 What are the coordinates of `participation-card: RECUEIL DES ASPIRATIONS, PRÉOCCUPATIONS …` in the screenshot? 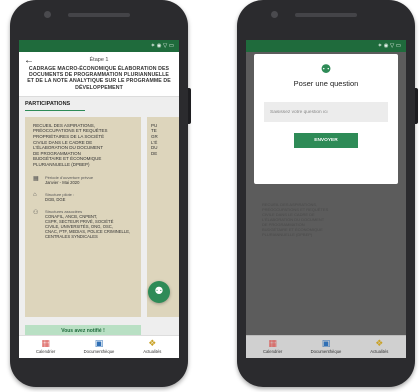 It's located at (83, 216).